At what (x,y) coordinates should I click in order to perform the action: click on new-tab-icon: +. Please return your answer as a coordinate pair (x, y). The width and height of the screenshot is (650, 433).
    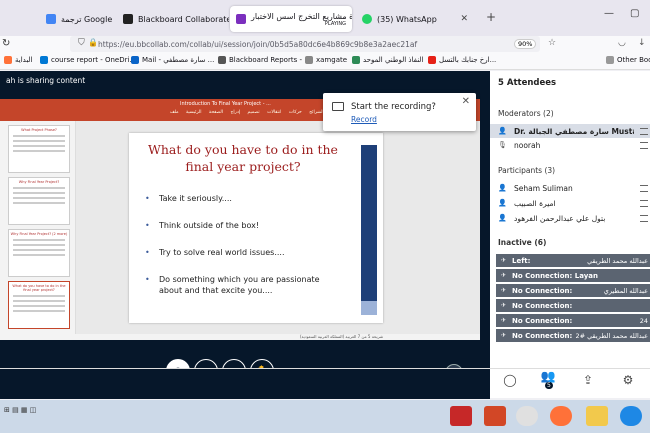
    Looking at the image, I should click on (491, 17).